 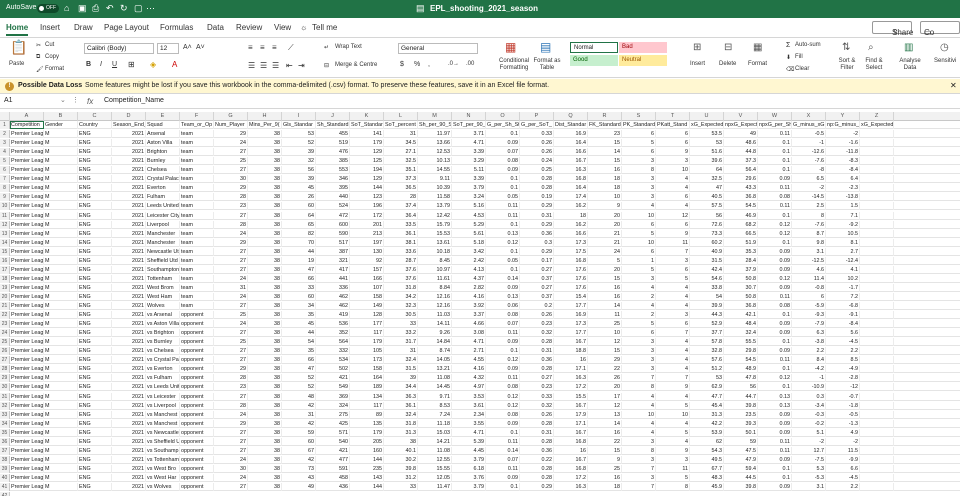 I want to click on row-header: 21, so click(x=5, y=306).